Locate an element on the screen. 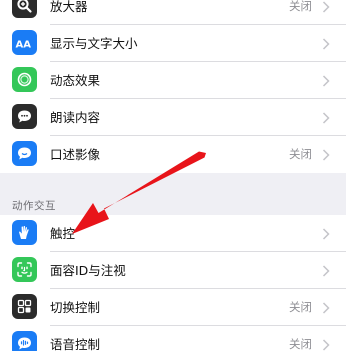 This screenshot has height=351, width=346. settings-row-spoken-content: 朗读内容 is located at coordinates (173, 117).